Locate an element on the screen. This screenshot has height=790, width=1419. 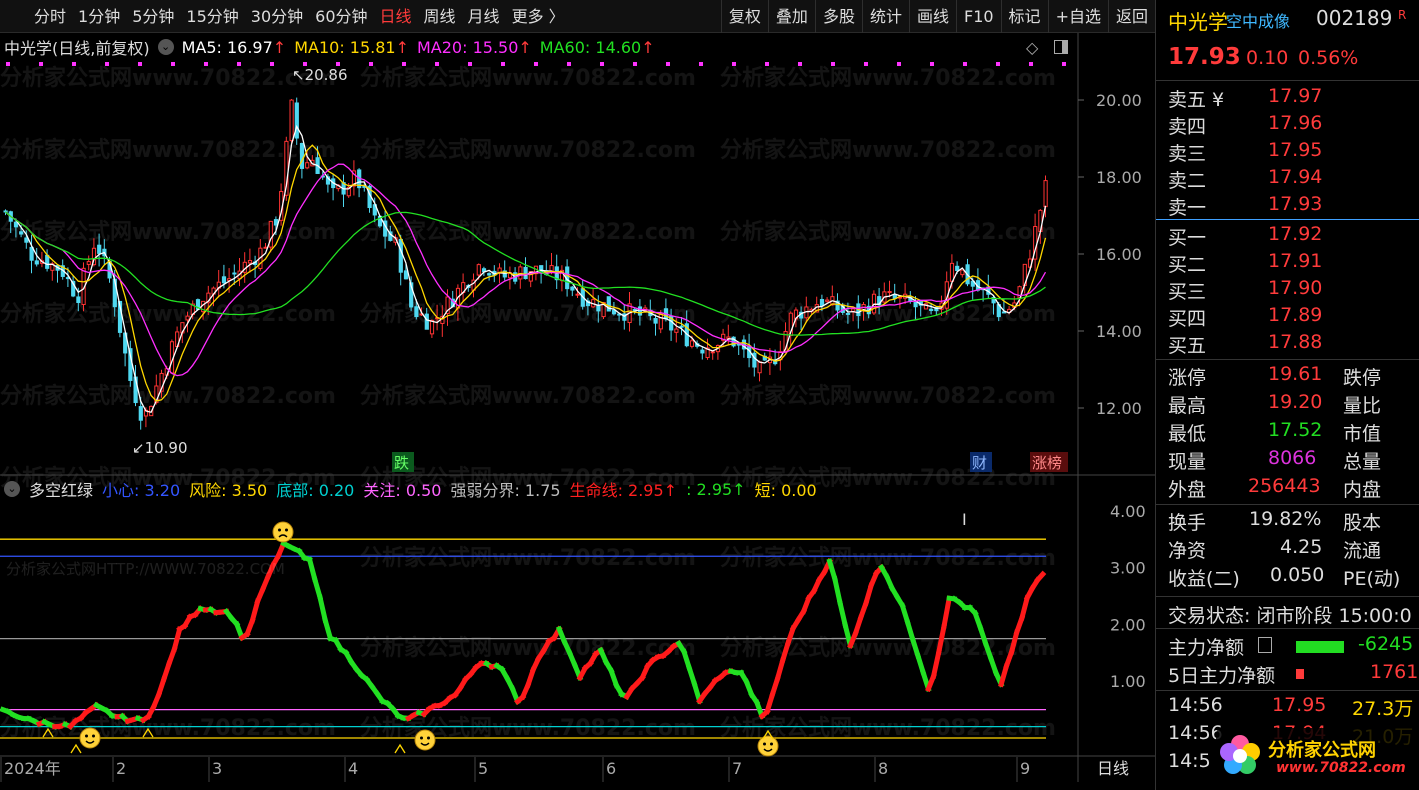
ask-row: 卖一 17.93 is located at coordinates (1245, 206).